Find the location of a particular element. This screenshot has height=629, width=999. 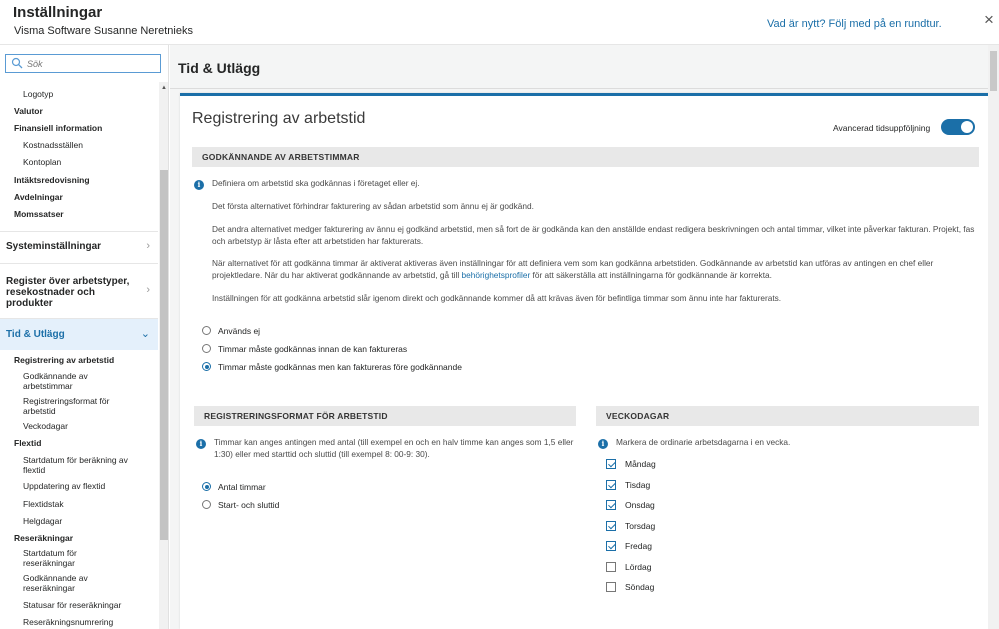

section-title: Tid & Utlägg is located at coordinates (219, 68).